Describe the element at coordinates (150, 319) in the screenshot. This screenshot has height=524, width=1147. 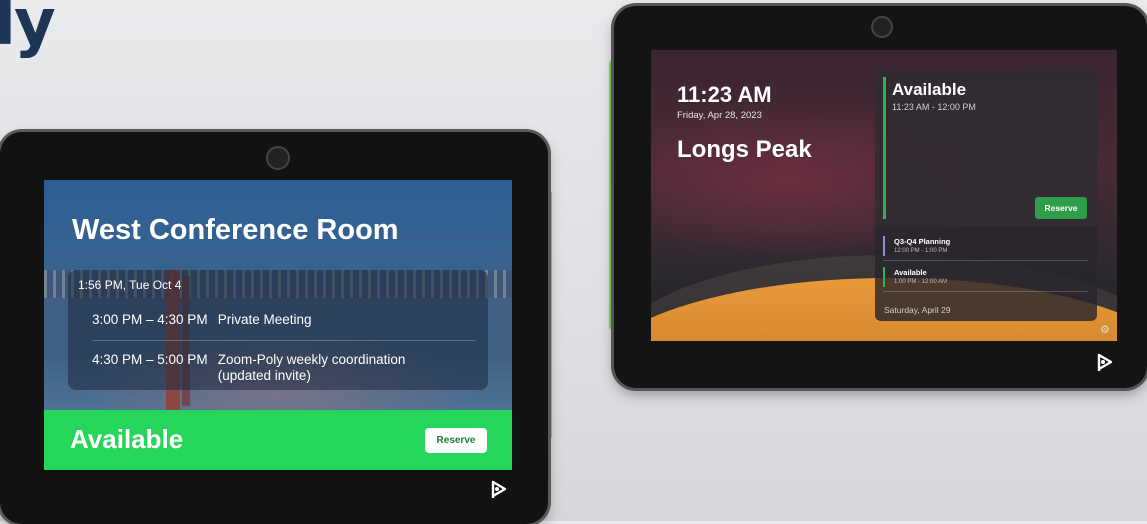
I see `event-time: 3:00 PM – 4:30 PM` at that location.